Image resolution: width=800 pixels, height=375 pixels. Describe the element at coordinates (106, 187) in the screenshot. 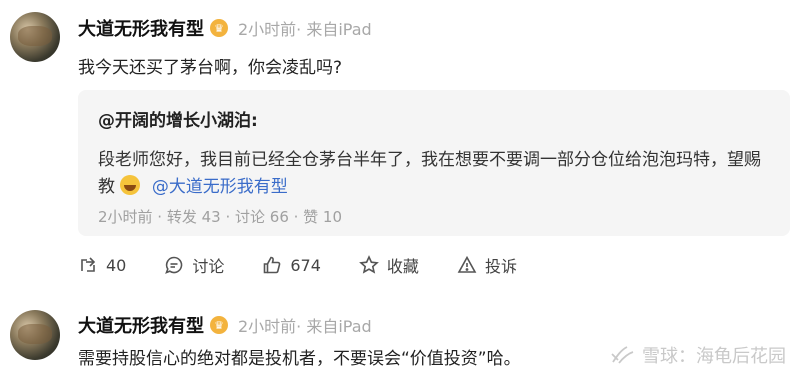

I see `repost-text-tail: 教` at that location.